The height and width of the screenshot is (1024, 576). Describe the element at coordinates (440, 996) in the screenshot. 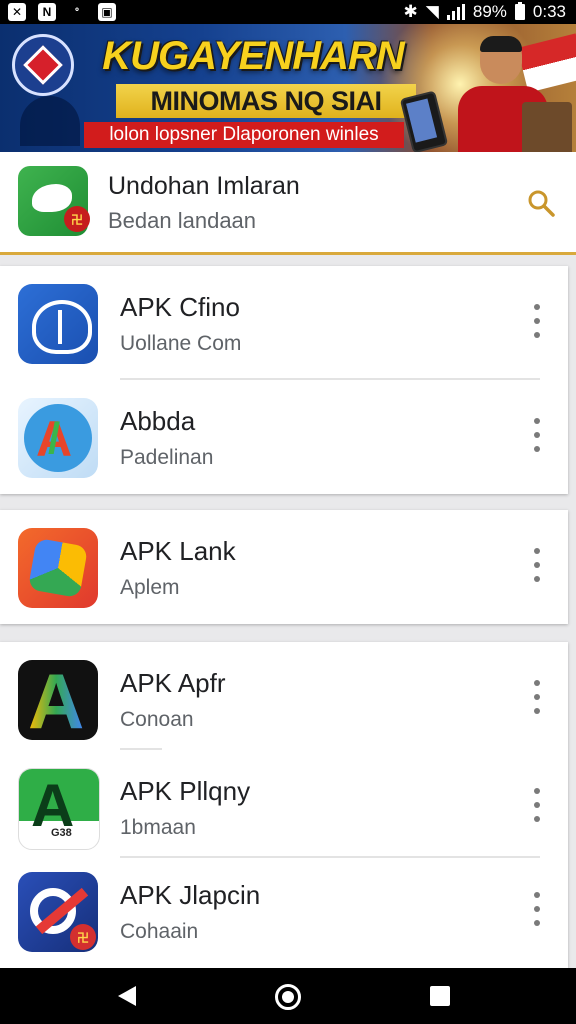

I see `recent-apps-icon` at that location.